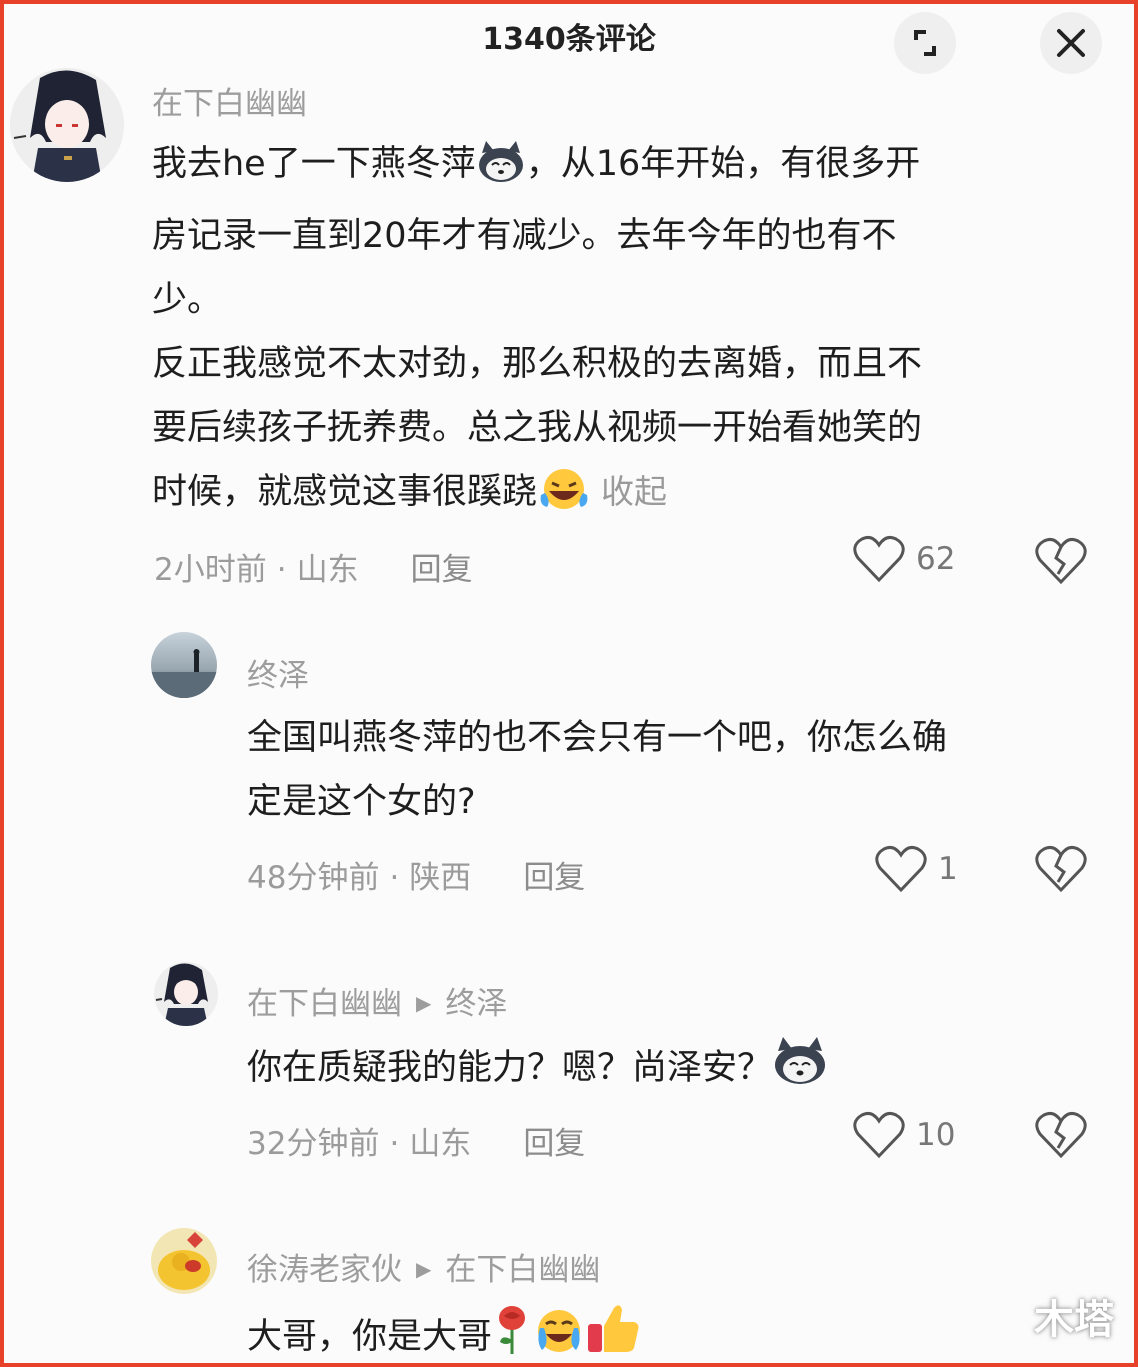  What do you see at coordinates (524, 236) in the screenshot?
I see `comment-text-line: 房记录一直到20年才有减少。去年今年的也有不` at bounding box center [524, 236].